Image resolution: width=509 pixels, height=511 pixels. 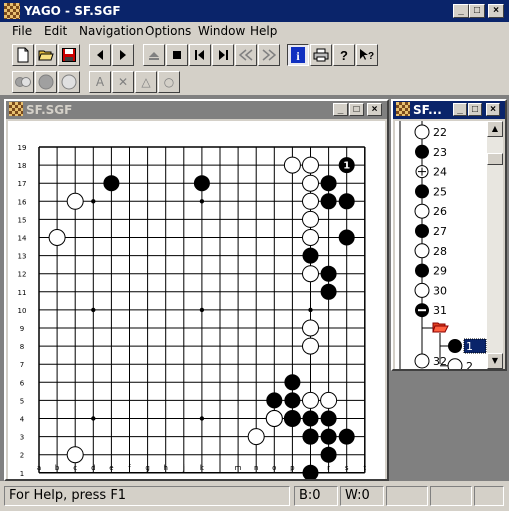 I want to click on mark-cross-button: ✕, so click(x=123, y=82).